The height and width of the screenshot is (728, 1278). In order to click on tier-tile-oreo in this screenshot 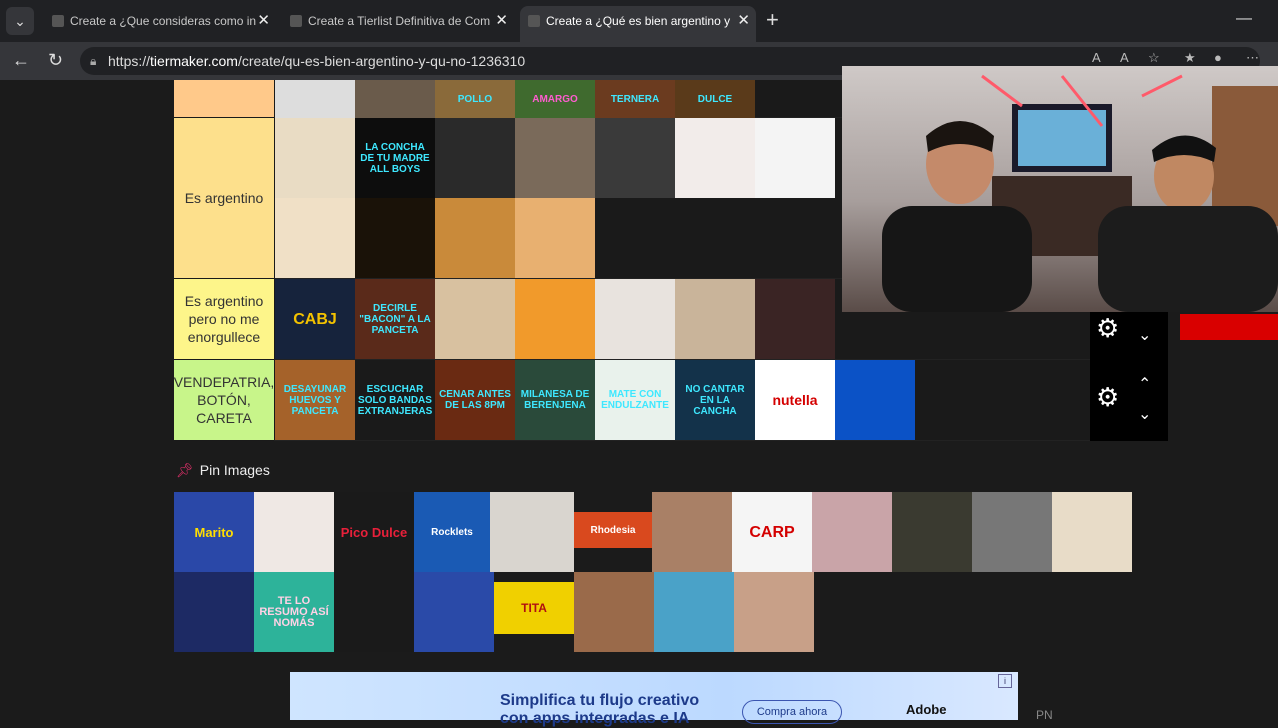, I will do `click(875, 400)`.